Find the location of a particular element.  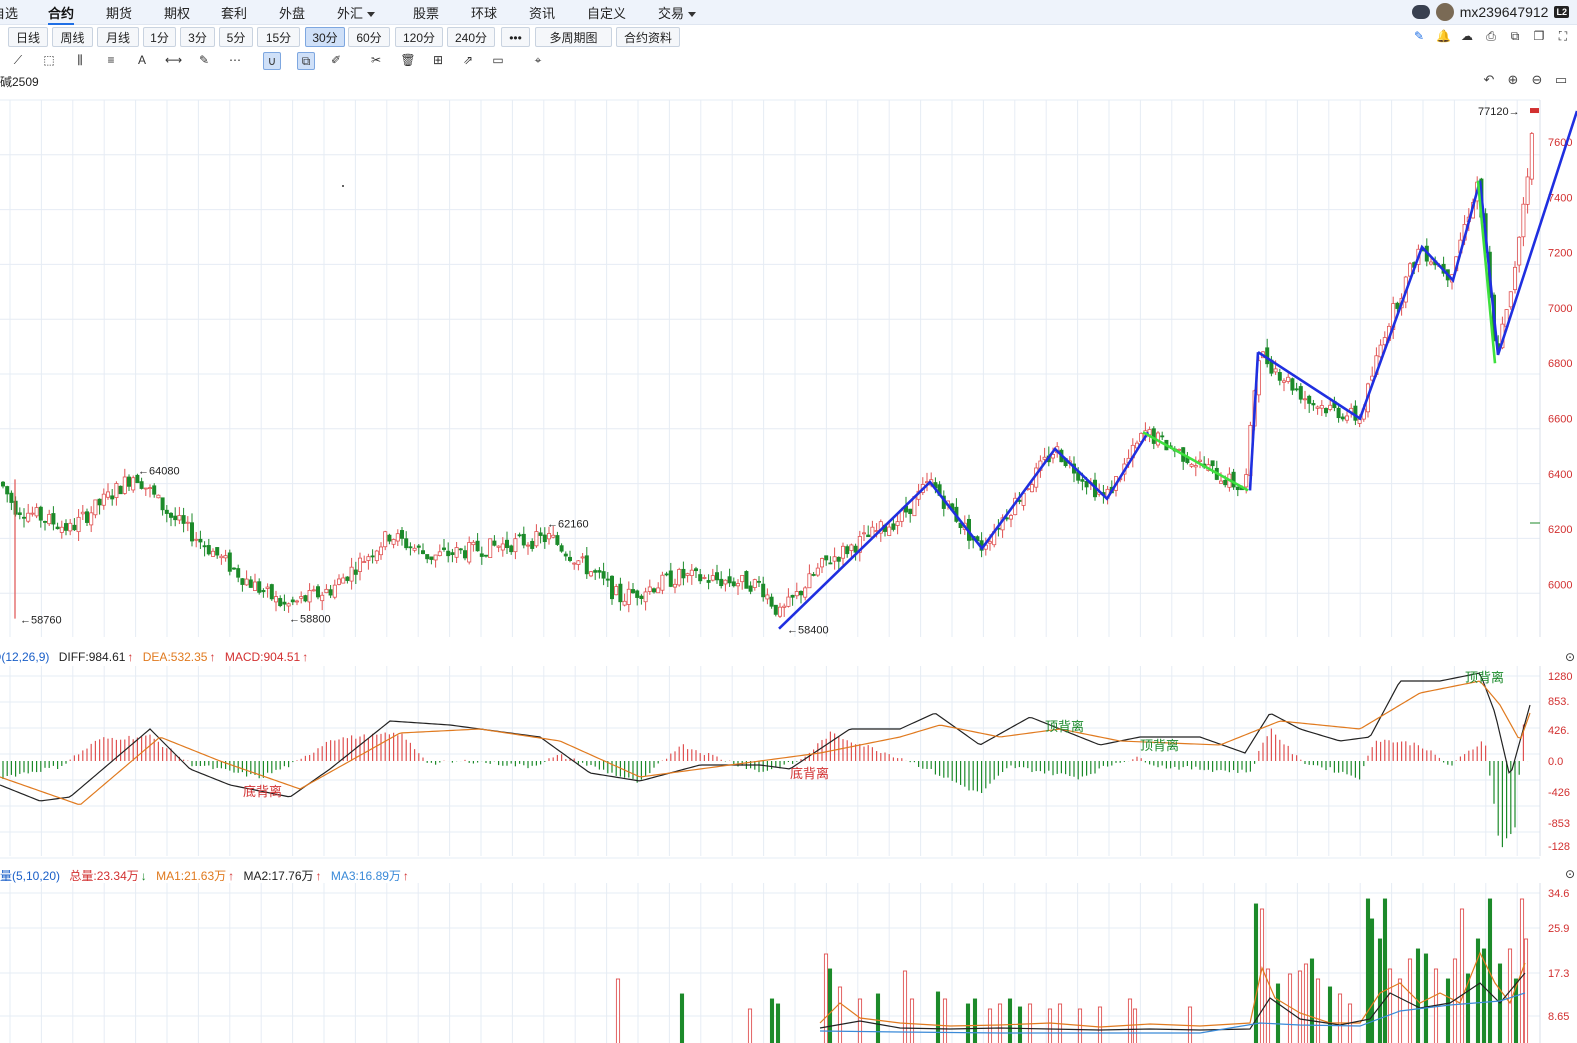

grid-icon: ⊞ is located at coordinates (438, 60).